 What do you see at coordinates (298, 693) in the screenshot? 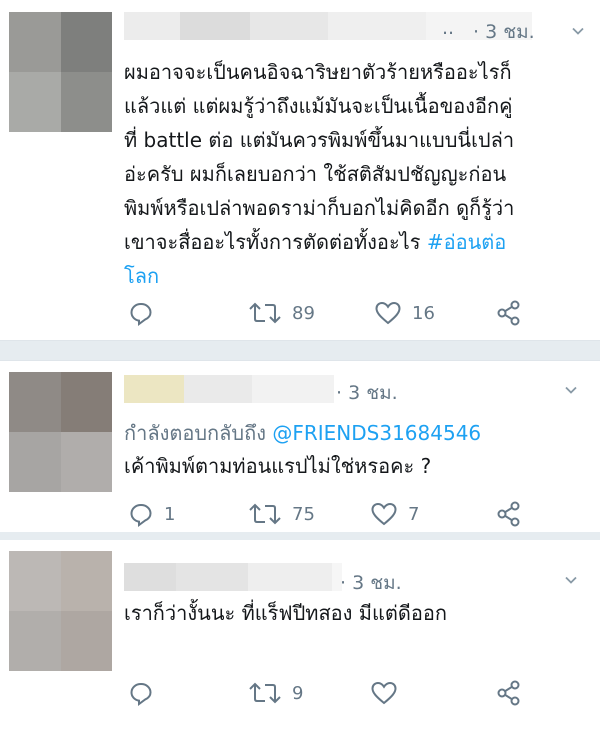
I see `retweet-count: 9` at bounding box center [298, 693].